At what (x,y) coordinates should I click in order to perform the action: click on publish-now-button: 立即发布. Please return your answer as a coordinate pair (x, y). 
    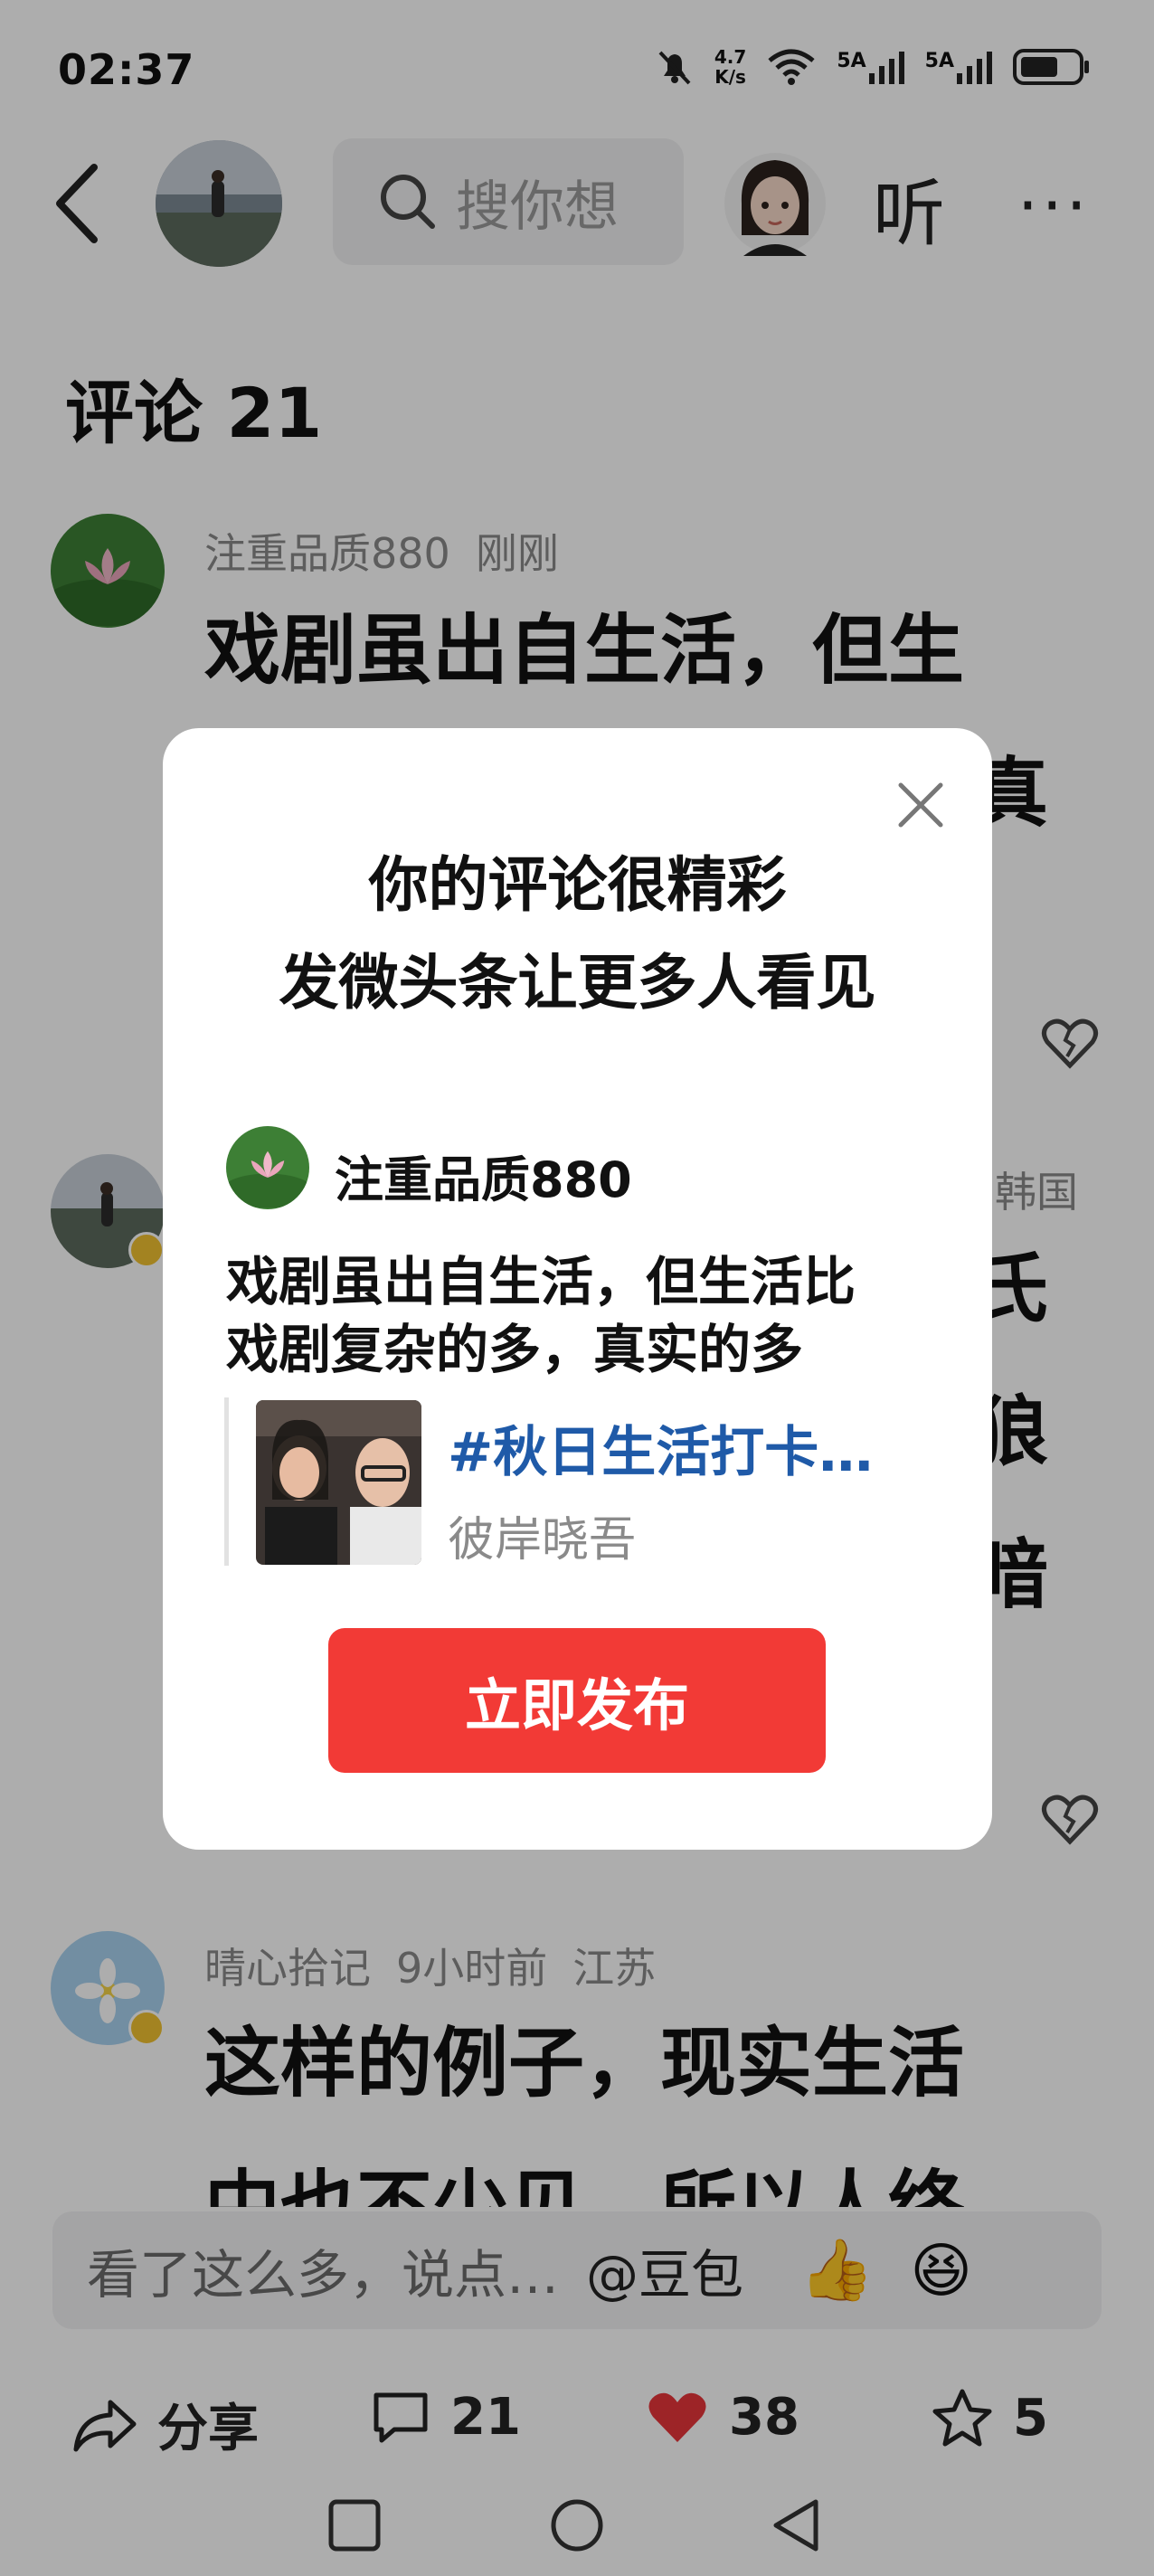
    Looking at the image, I should click on (577, 1700).